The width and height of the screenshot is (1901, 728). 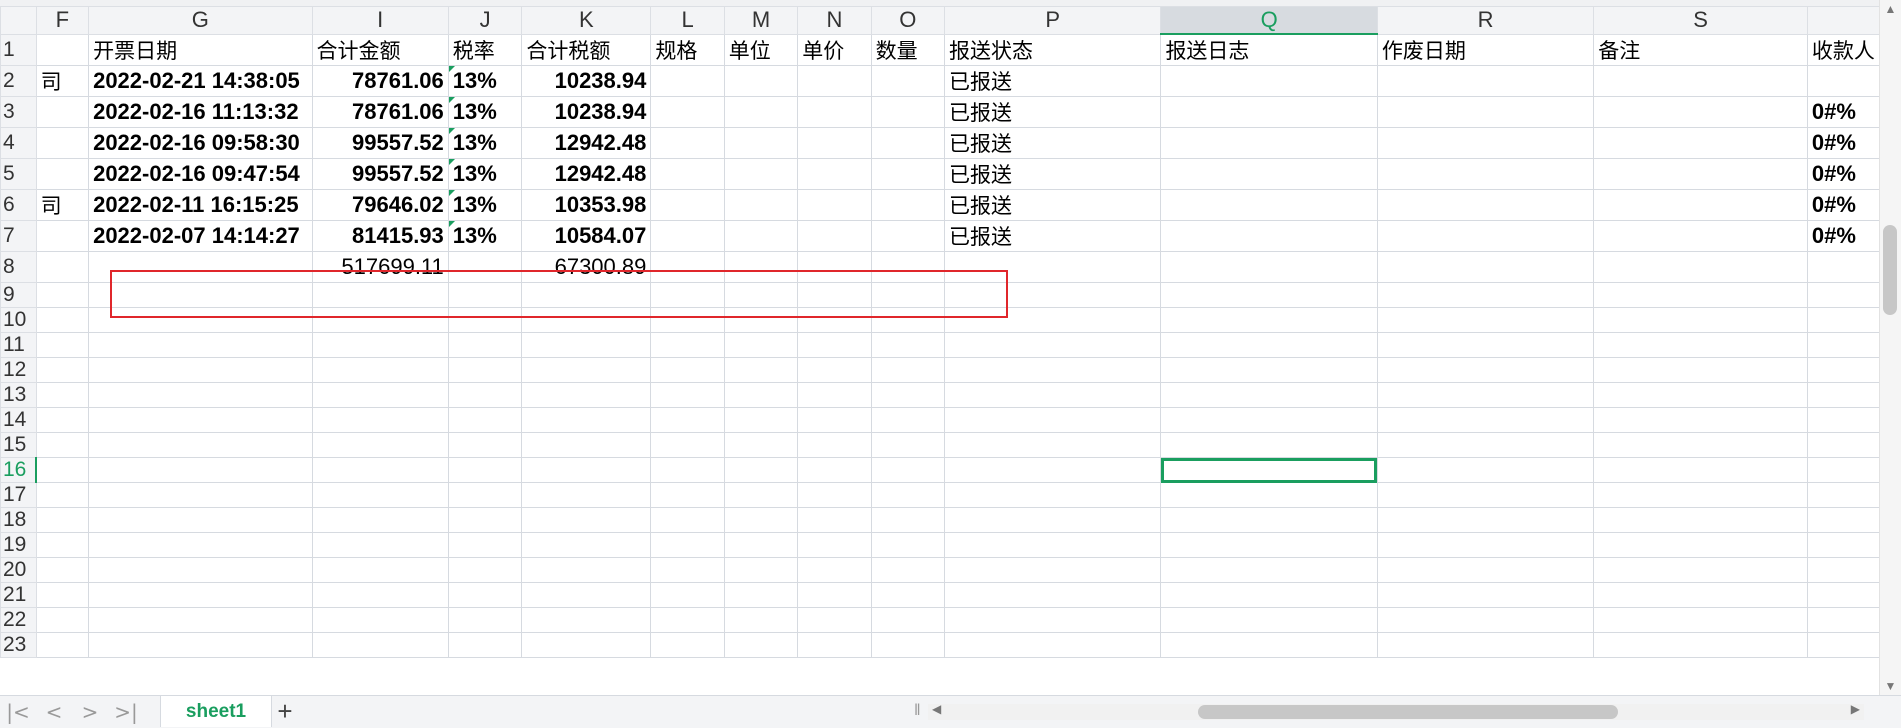 What do you see at coordinates (1890, 347) in the screenshot?
I see `vertical-scrollbar: ▲ ▼` at bounding box center [1890, 347].